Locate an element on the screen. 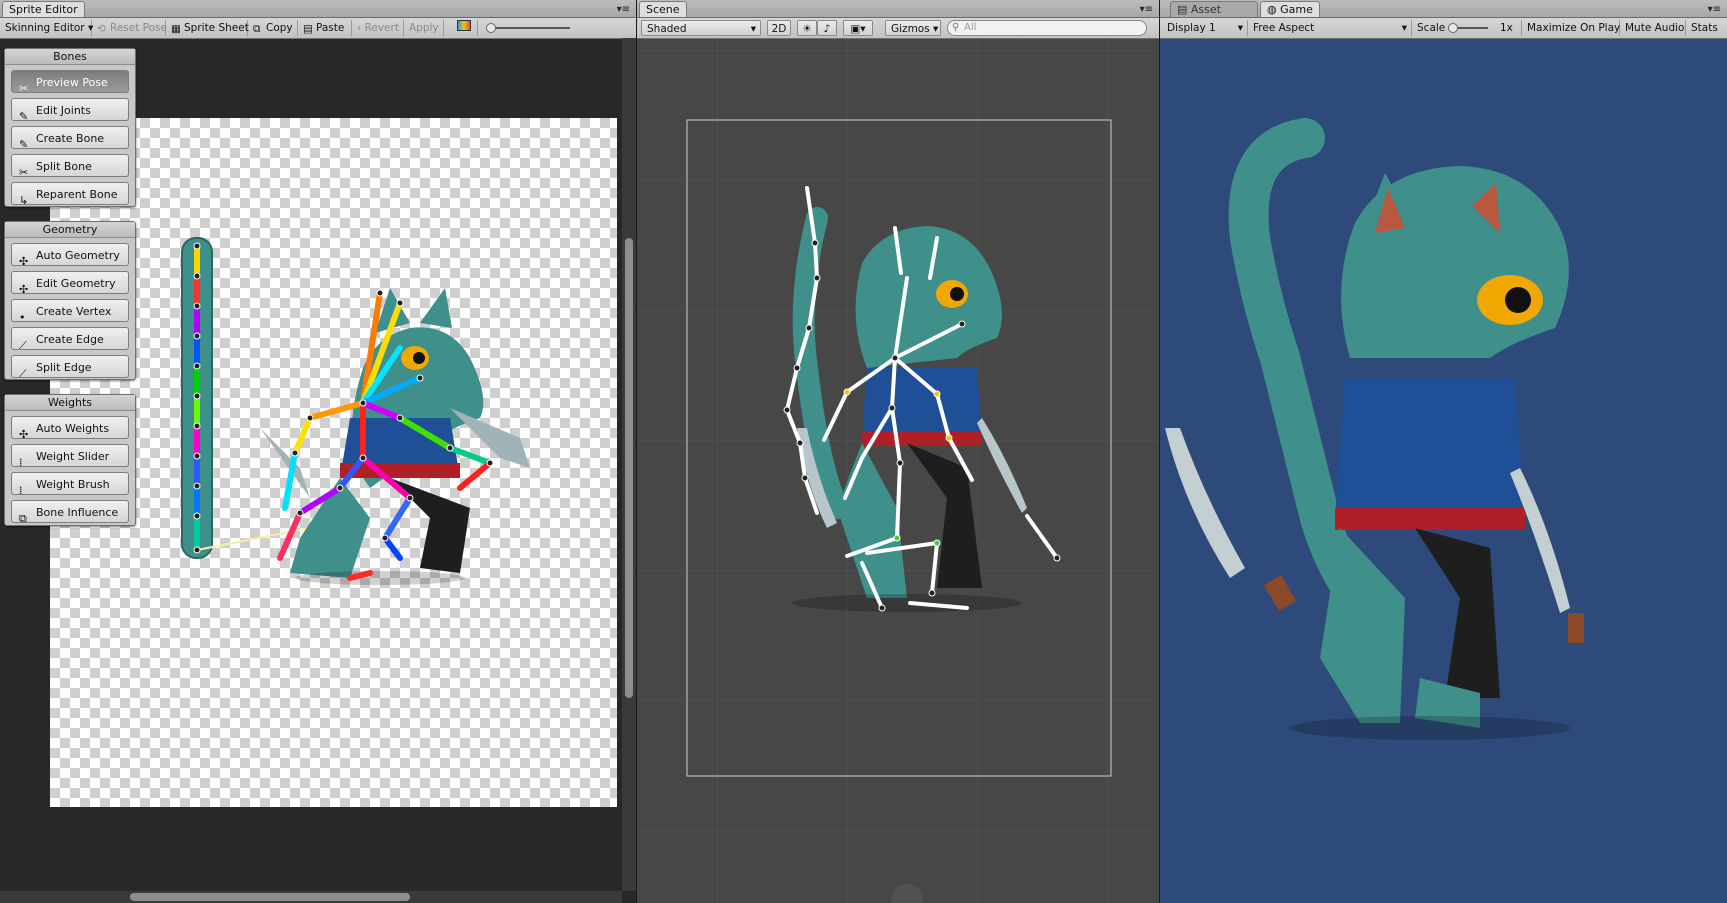  reset-pose-icon: ⟲ is located at coordinates (101, 29).